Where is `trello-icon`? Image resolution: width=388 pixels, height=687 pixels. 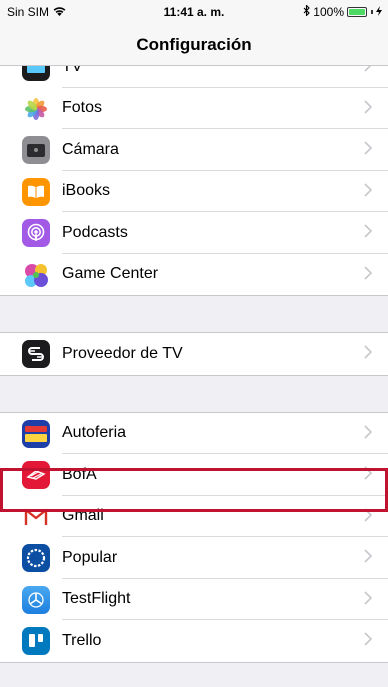
trello-icon is located at coordinates (36, 641).